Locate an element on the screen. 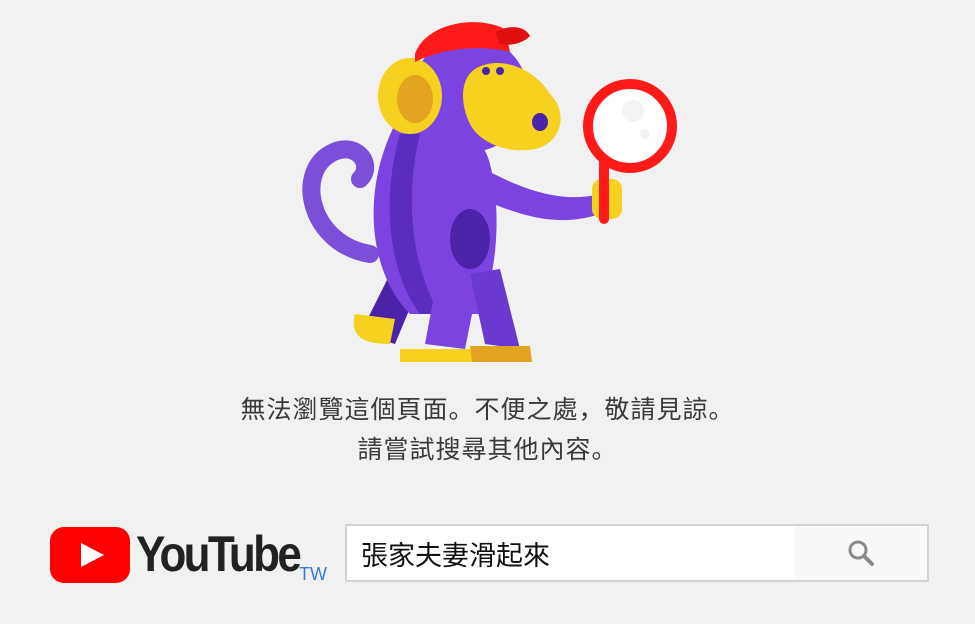 This screenshot has width=975, height=624. search-button is located at coordinates (862, 553).